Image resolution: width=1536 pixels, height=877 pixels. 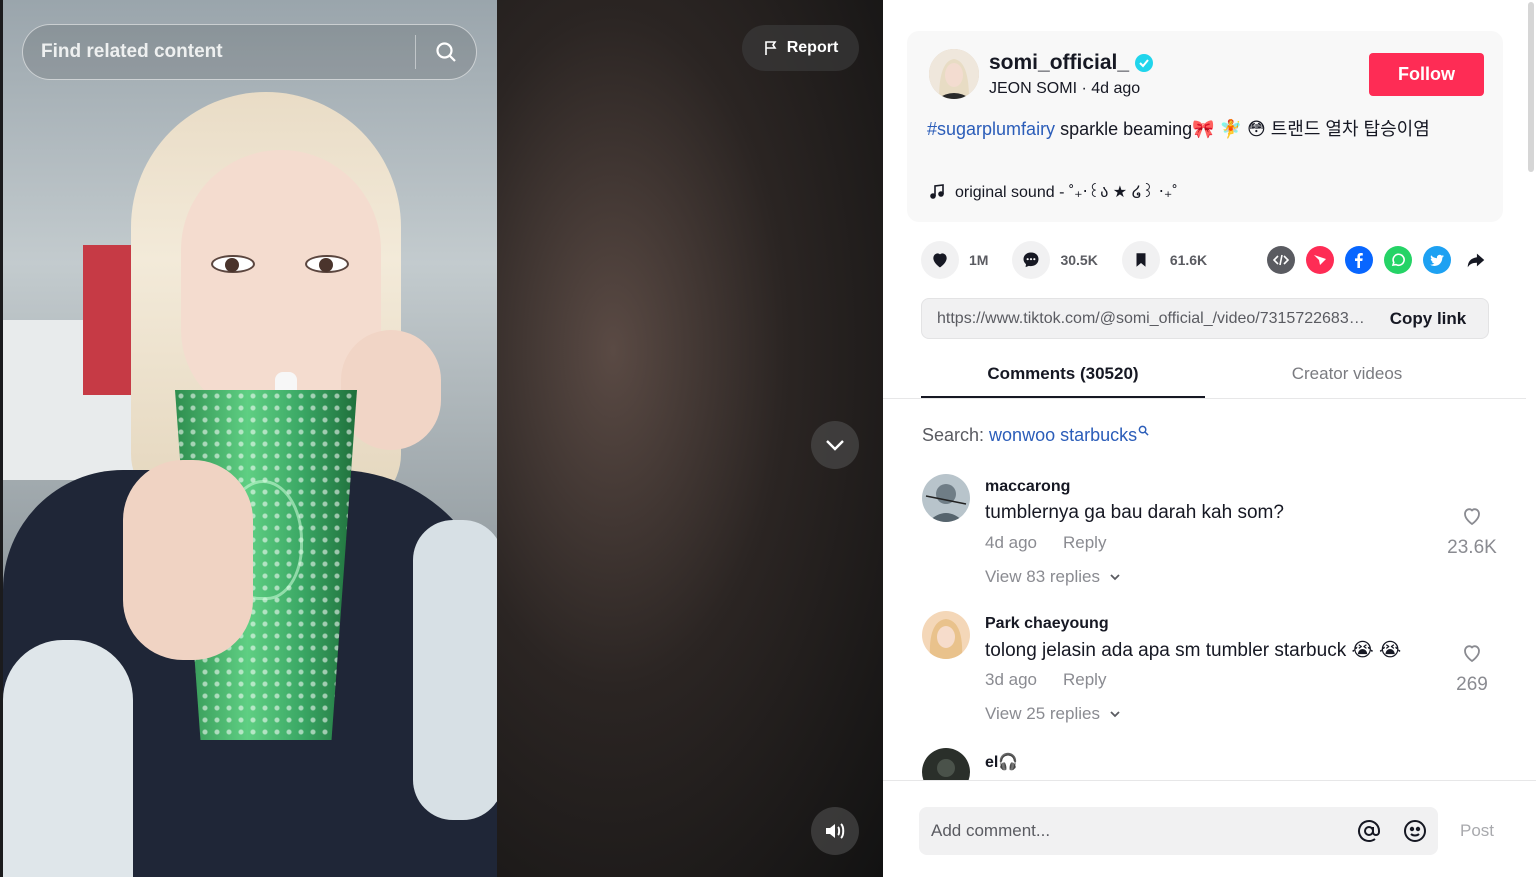 I want to click on commenter-username: Park chaeyoung, so click(x=1047, y=624).